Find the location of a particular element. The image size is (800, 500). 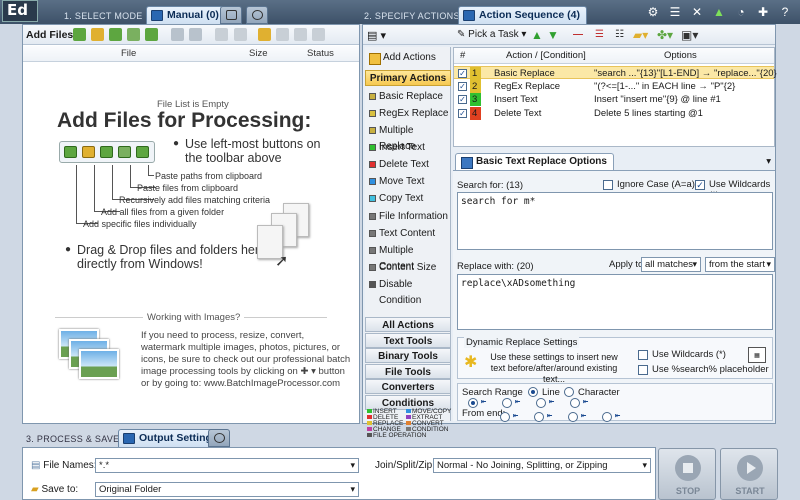

add-file-icon is located at coordinates (79, 34).